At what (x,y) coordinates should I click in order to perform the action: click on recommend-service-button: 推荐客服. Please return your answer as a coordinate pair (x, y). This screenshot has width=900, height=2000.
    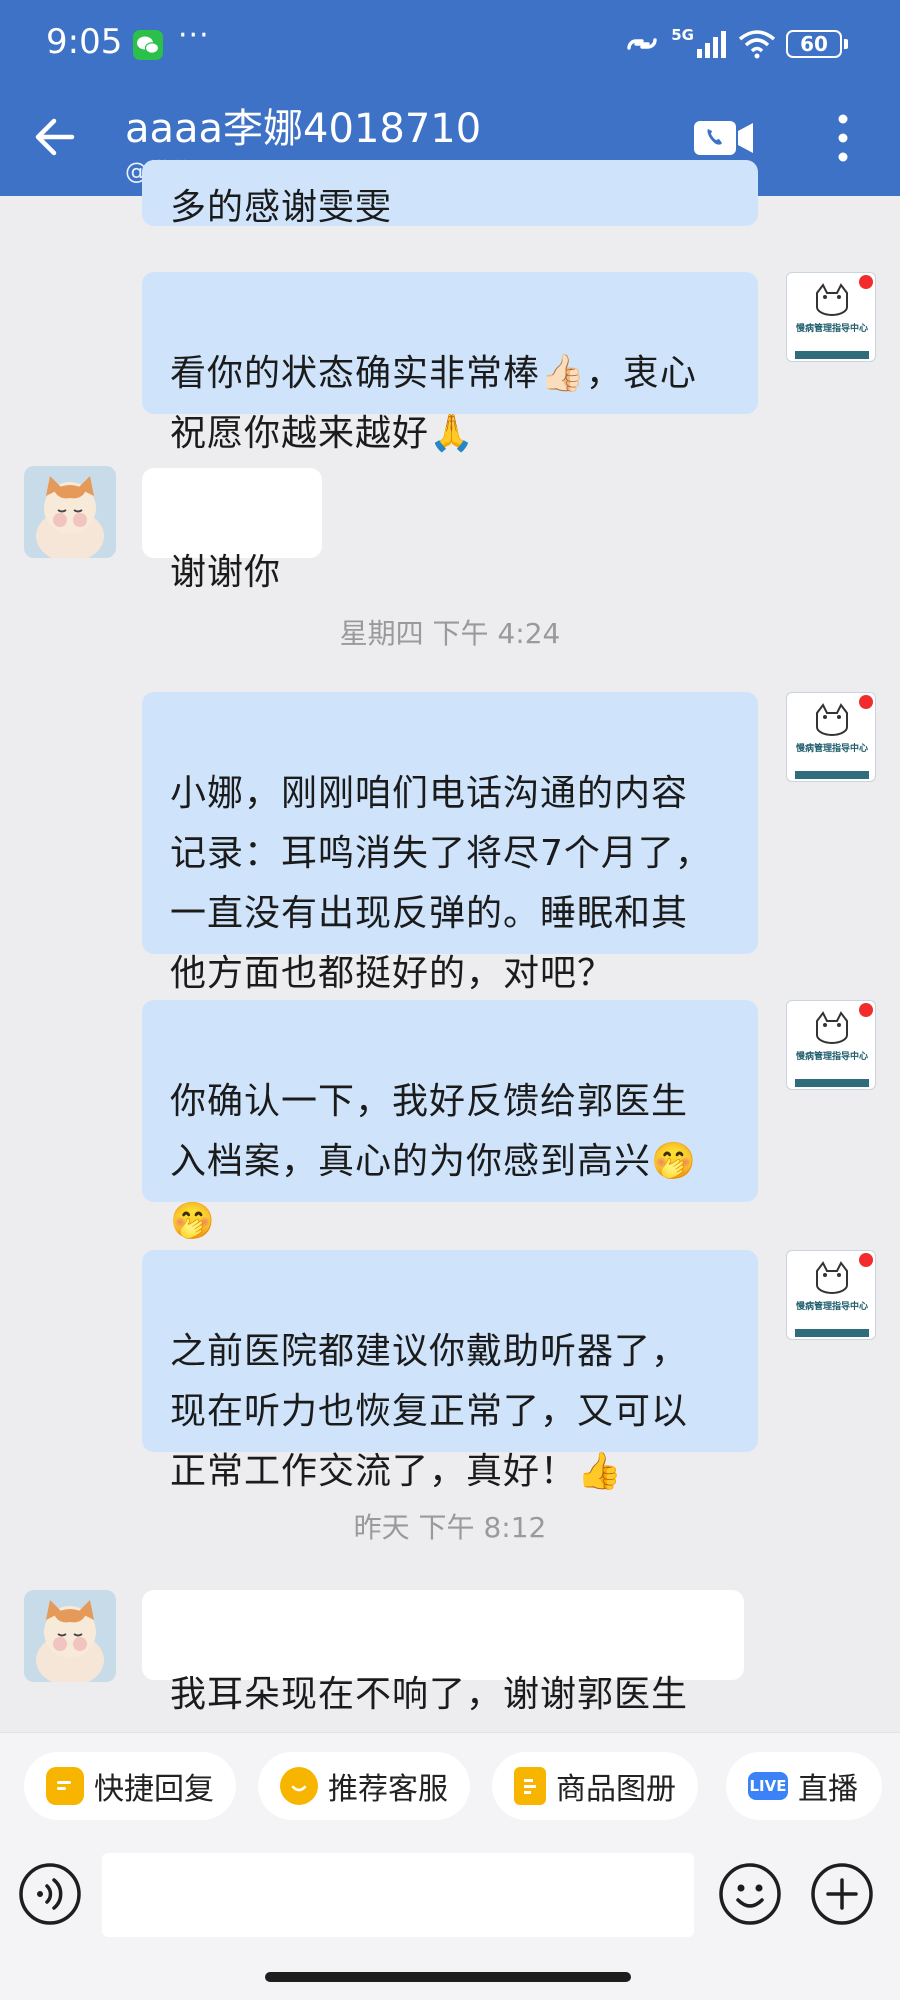
    Looking at the image, I should click on (364, 1786).